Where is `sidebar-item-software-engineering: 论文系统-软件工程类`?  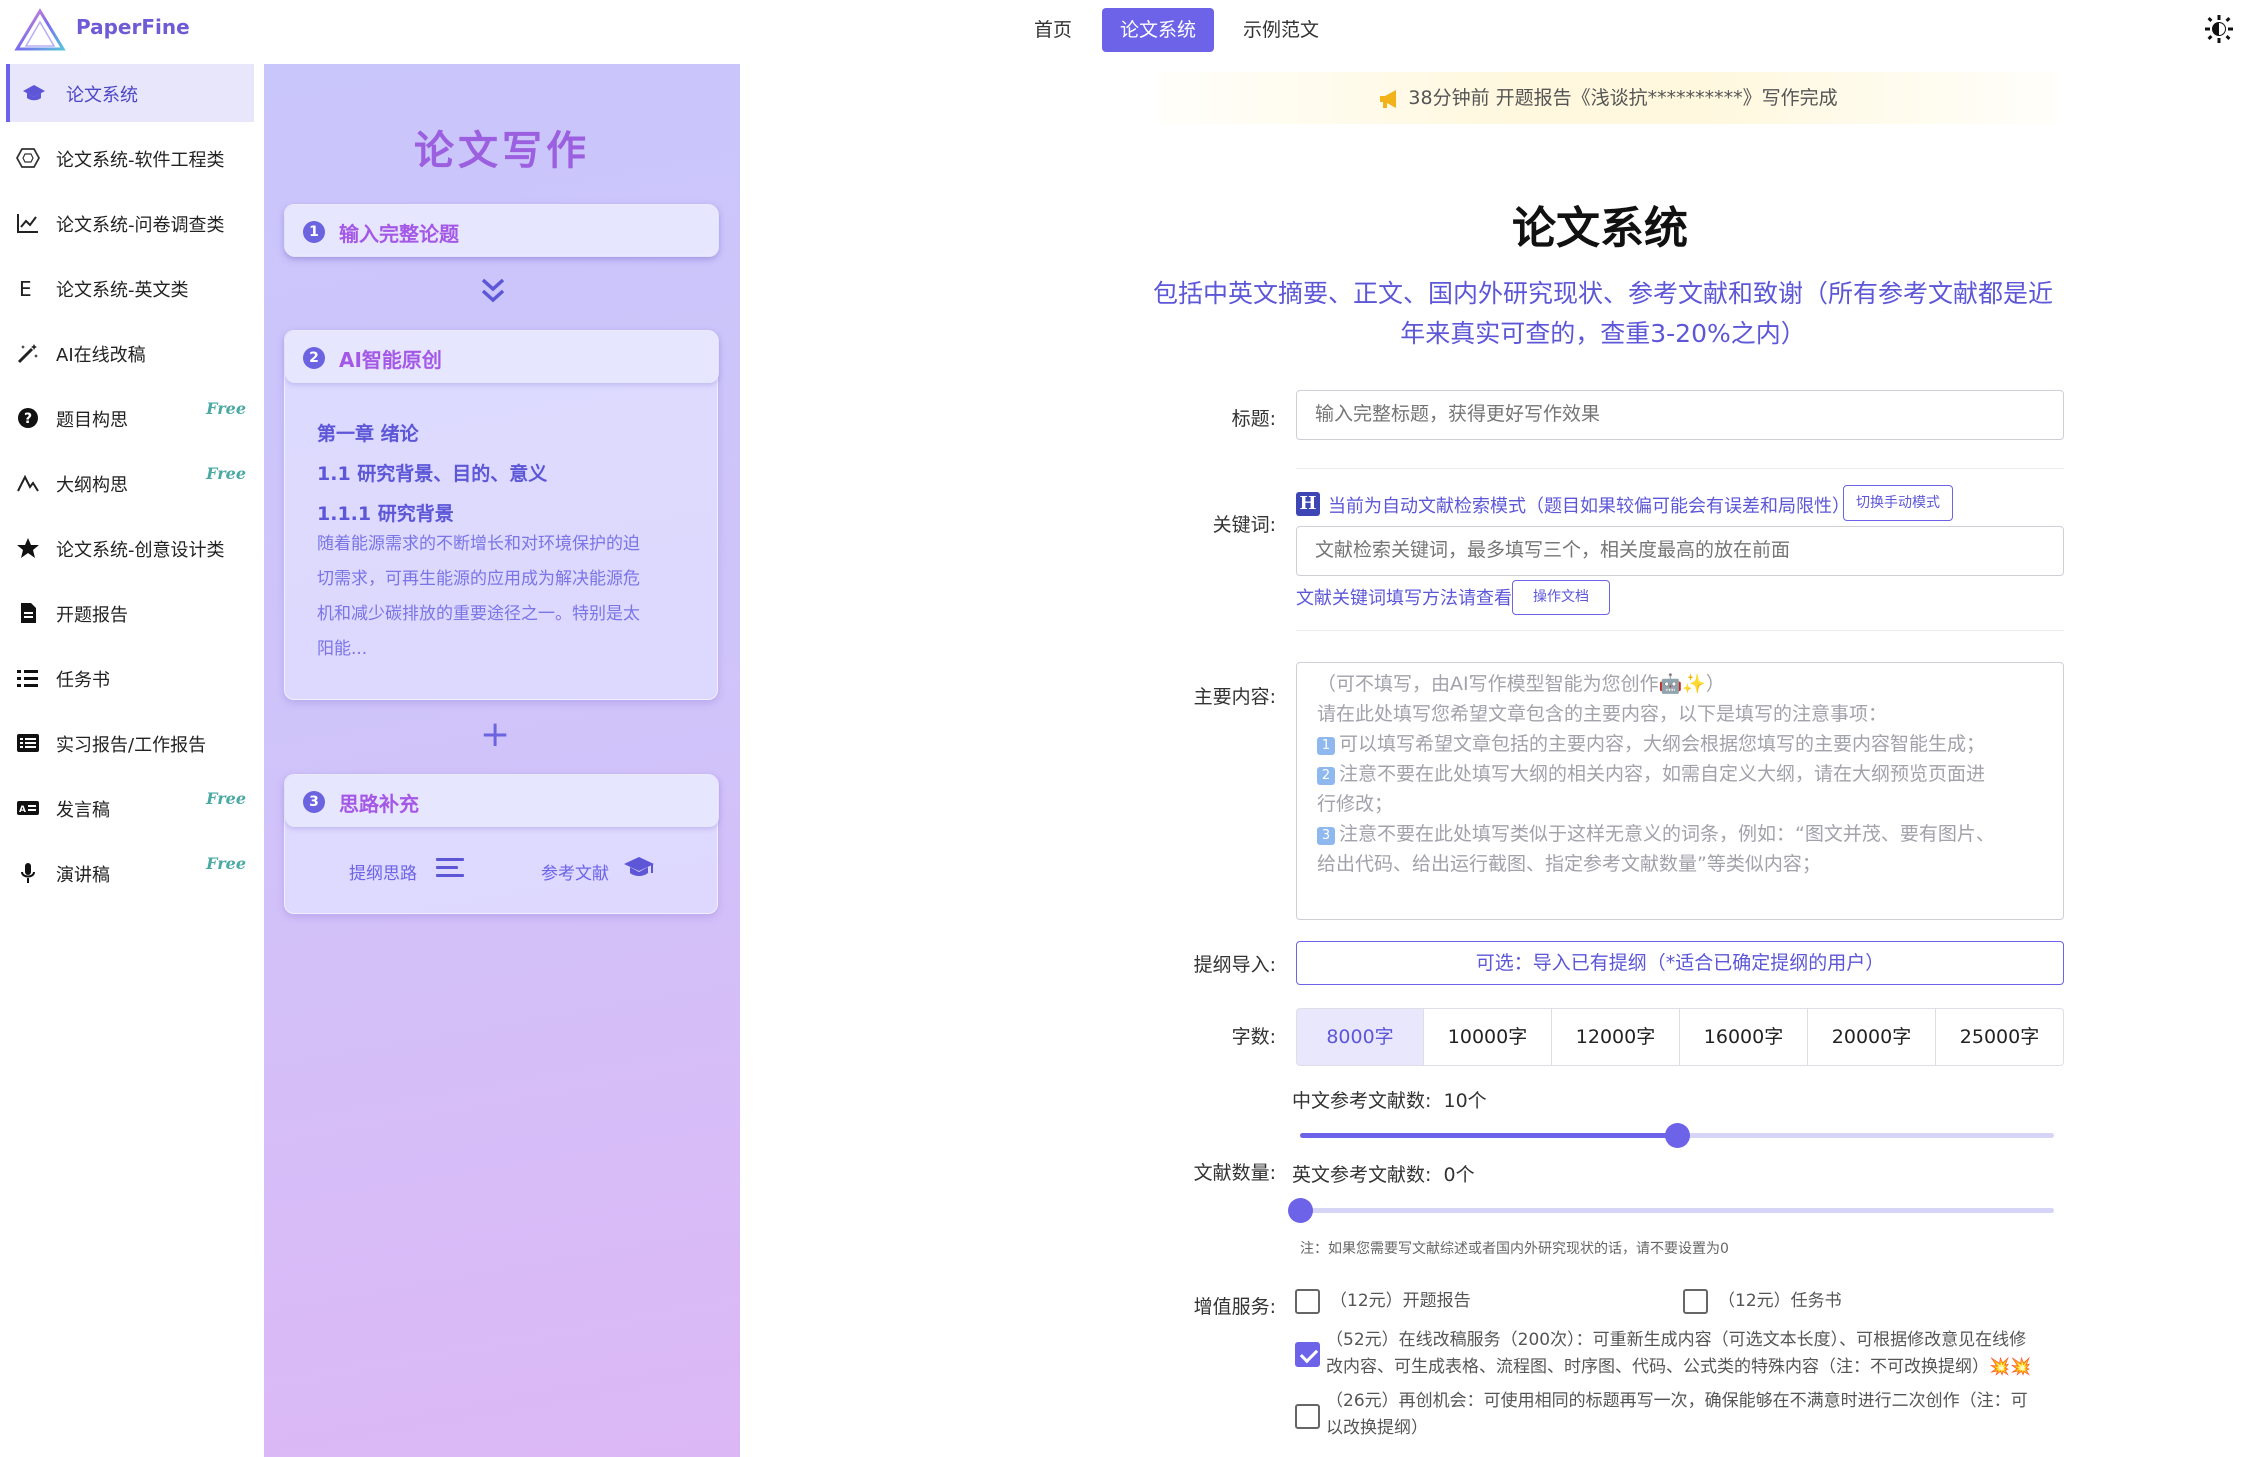
sidebar-item-software-engineering: 论文系统-软件工程类 is located at coordinates (130, 158).